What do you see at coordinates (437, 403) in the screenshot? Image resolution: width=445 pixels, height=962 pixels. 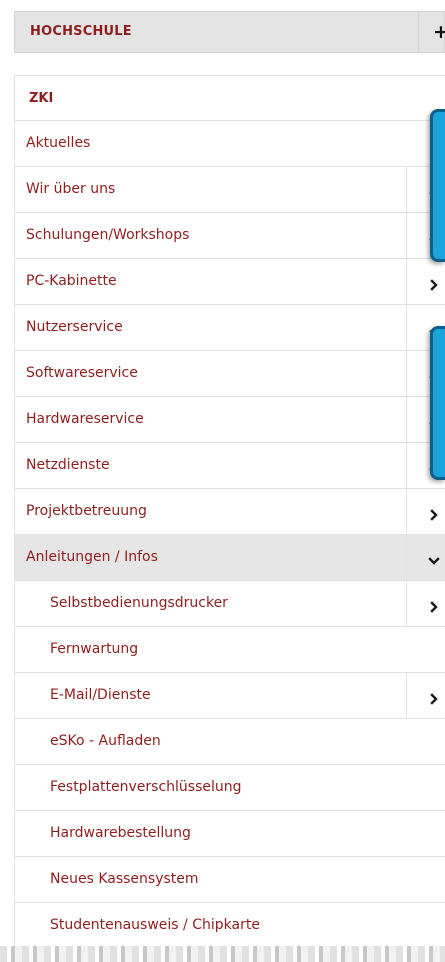 I see `floating-tab-bottom` at bounding box center [437, 403].